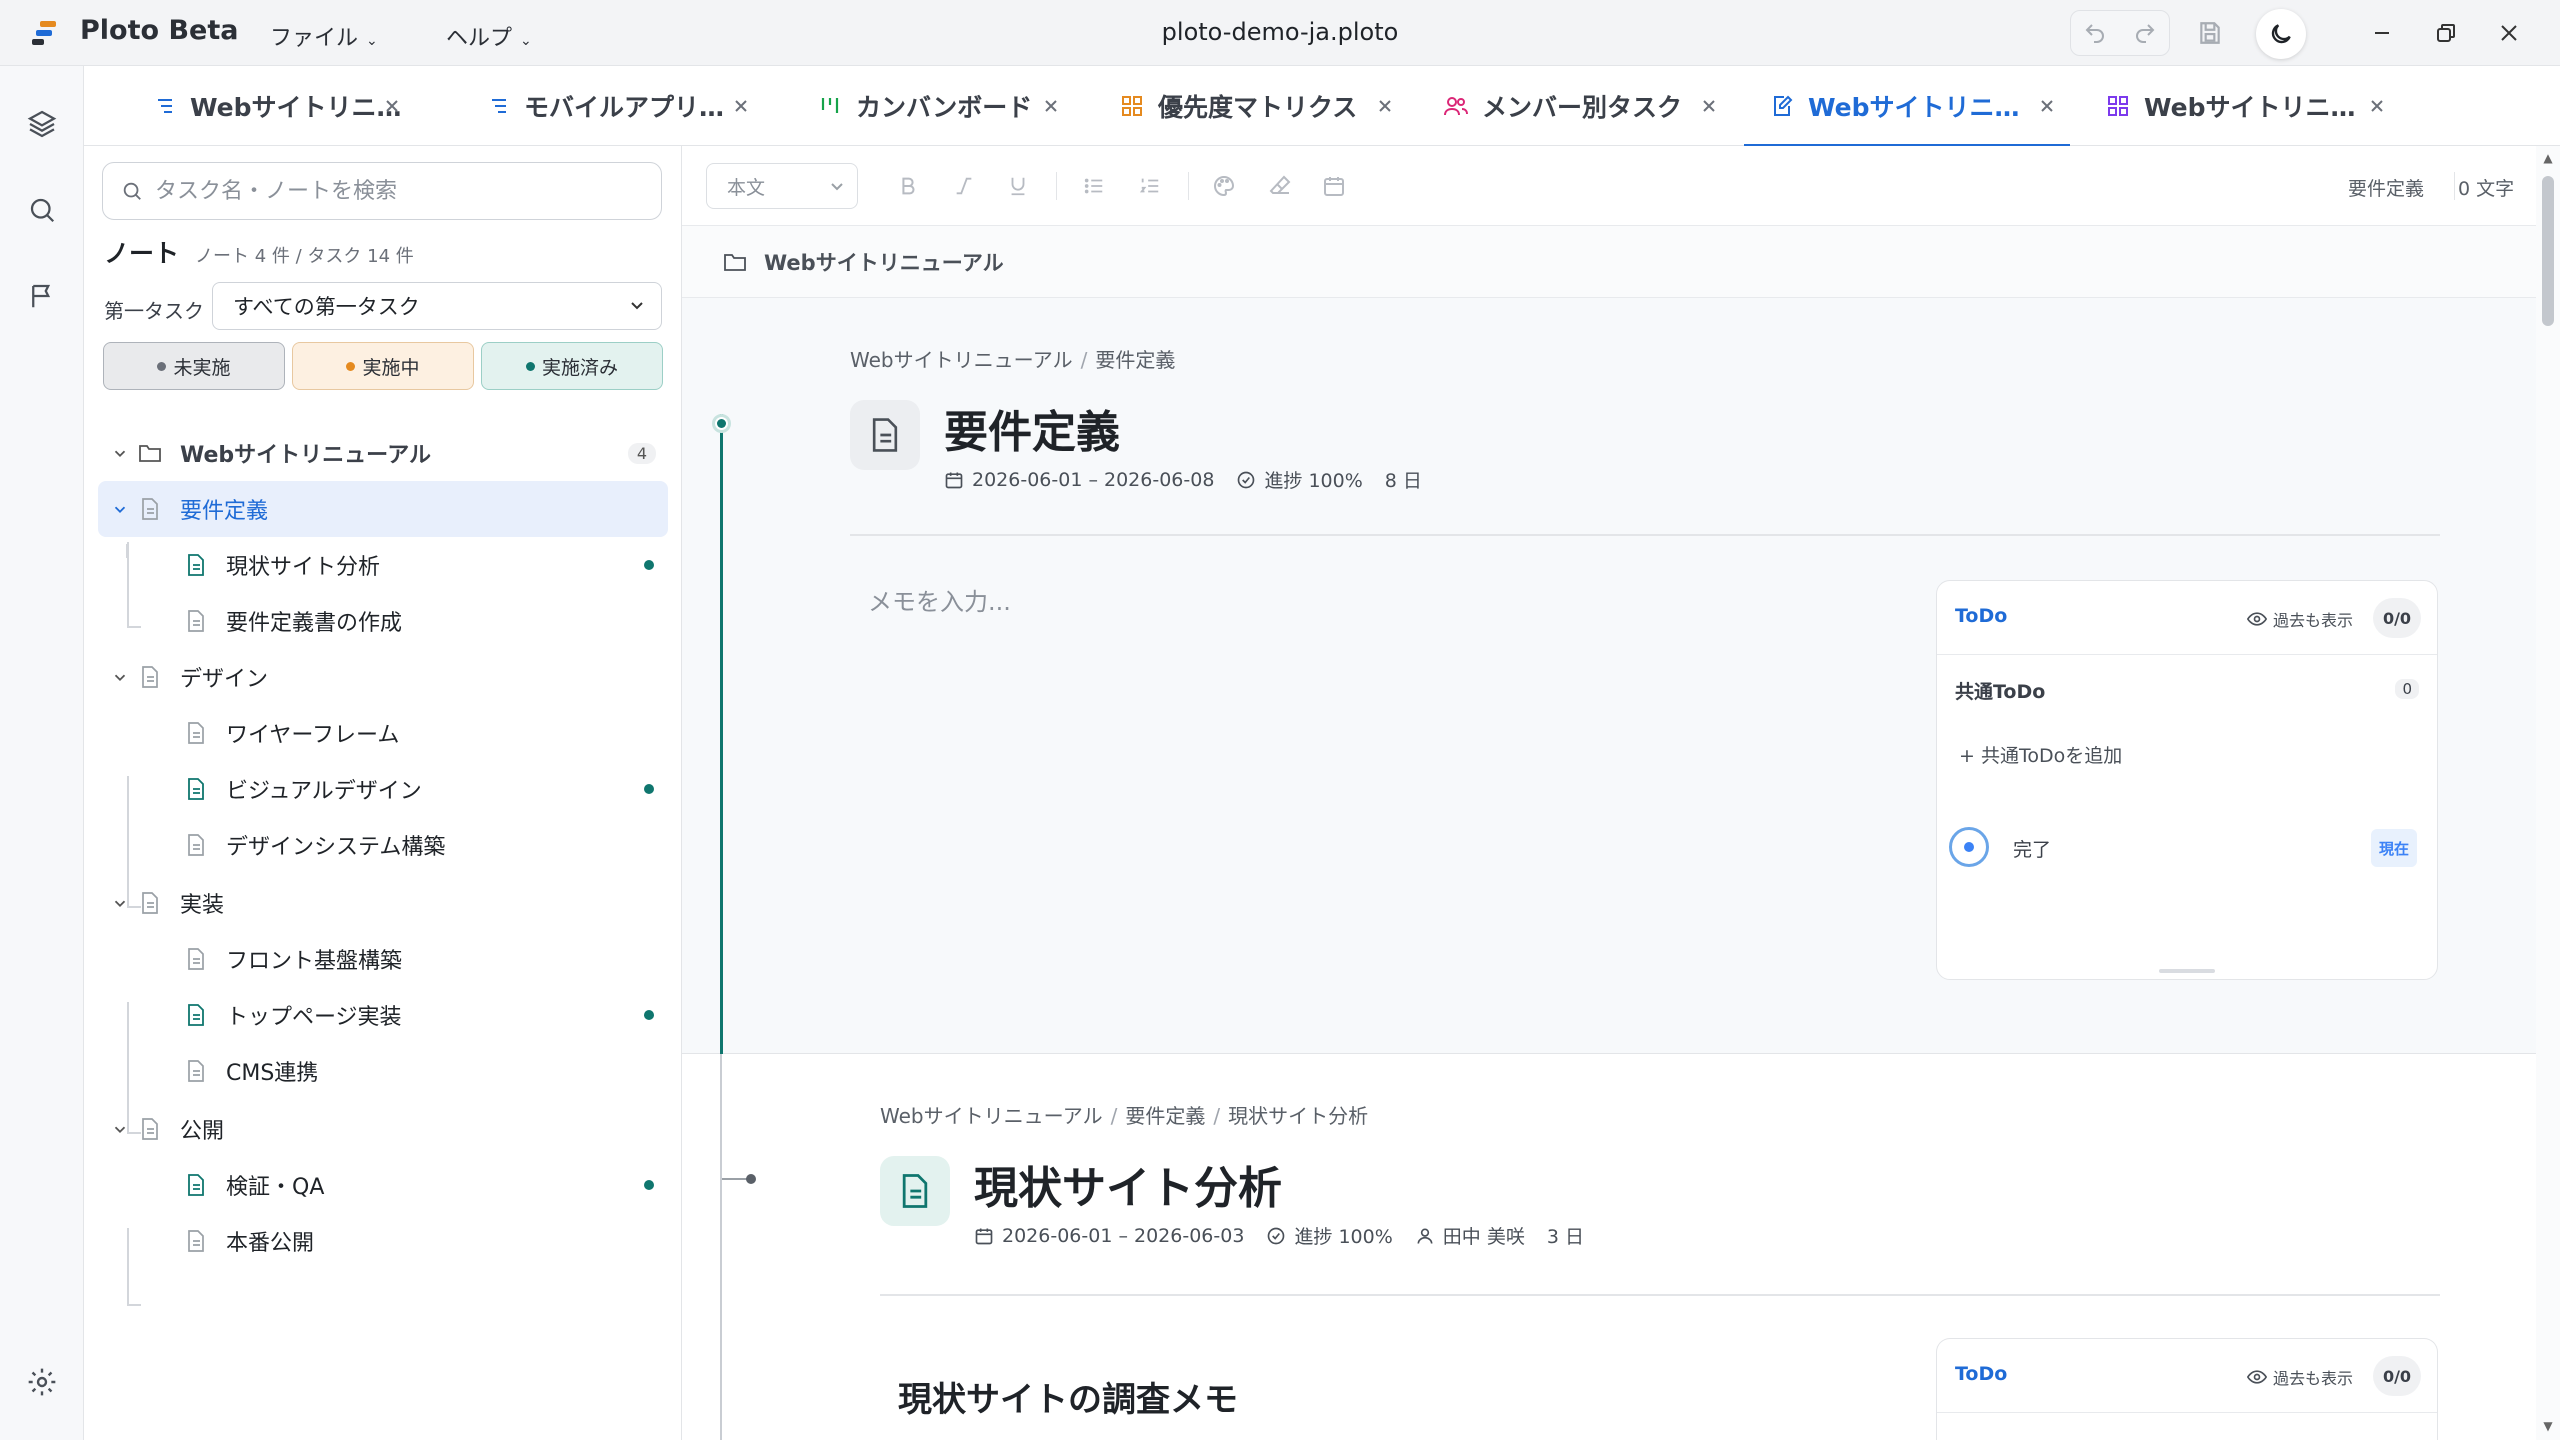 This screenshot has width=2560, height=1440. What do you see at coordinates (383, 1129) in the screenshot?
I see `tree-item-release: 公開` at bounding box center [383, 1129].